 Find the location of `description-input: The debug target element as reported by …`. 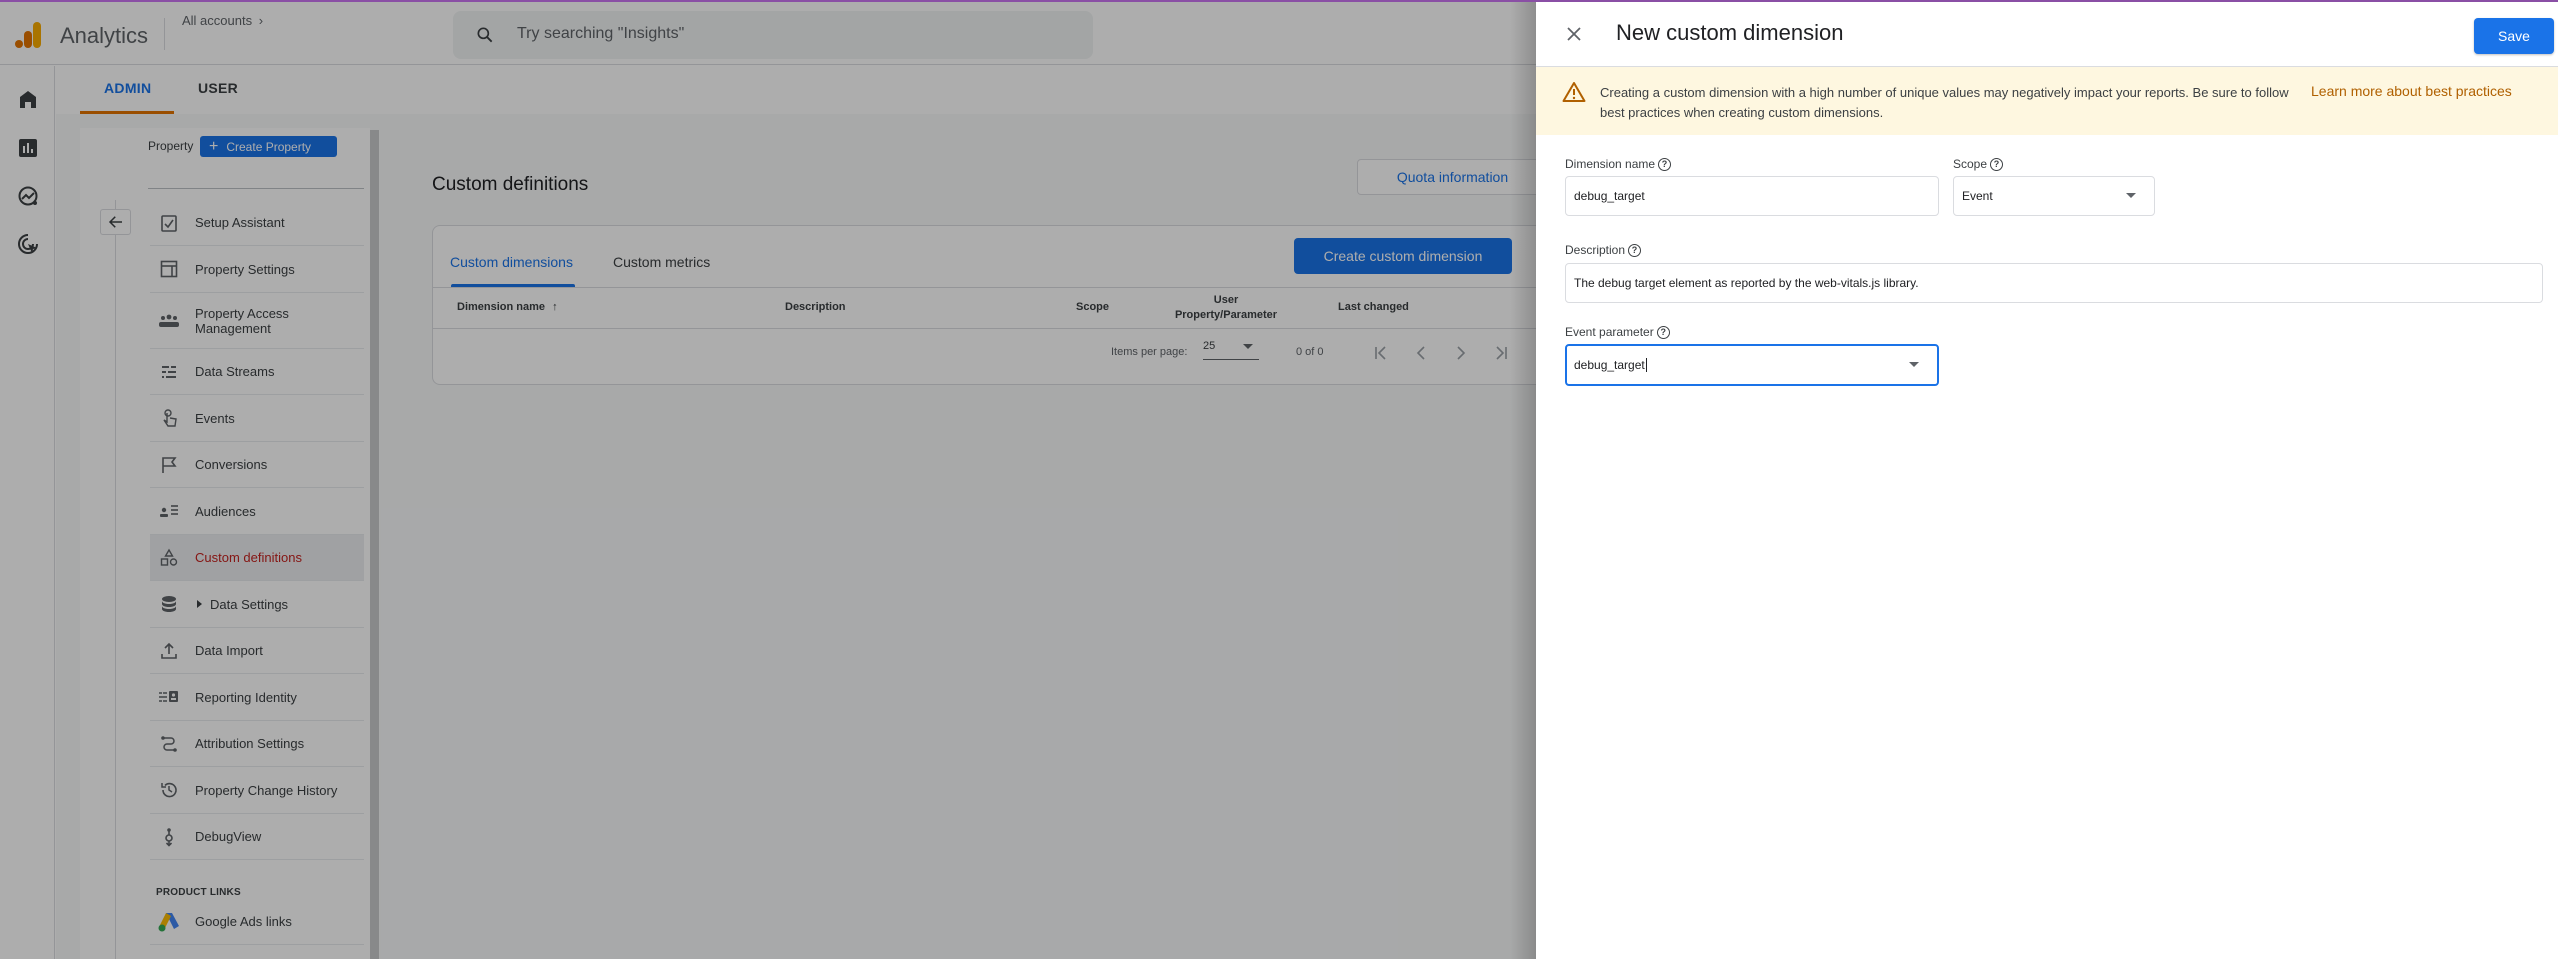

description-input: The debug target element as reported by … is located at coordinates (2054, 283).